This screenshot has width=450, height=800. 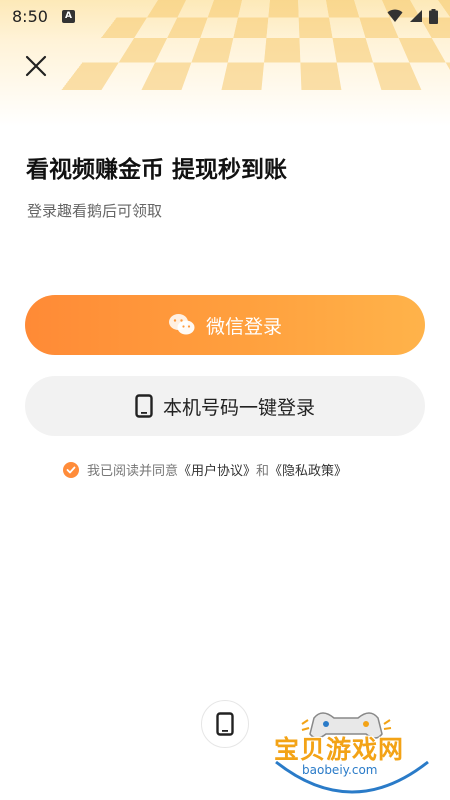 I want to click on wechat-login-button: 微信登录, so click(x=225, y=325).